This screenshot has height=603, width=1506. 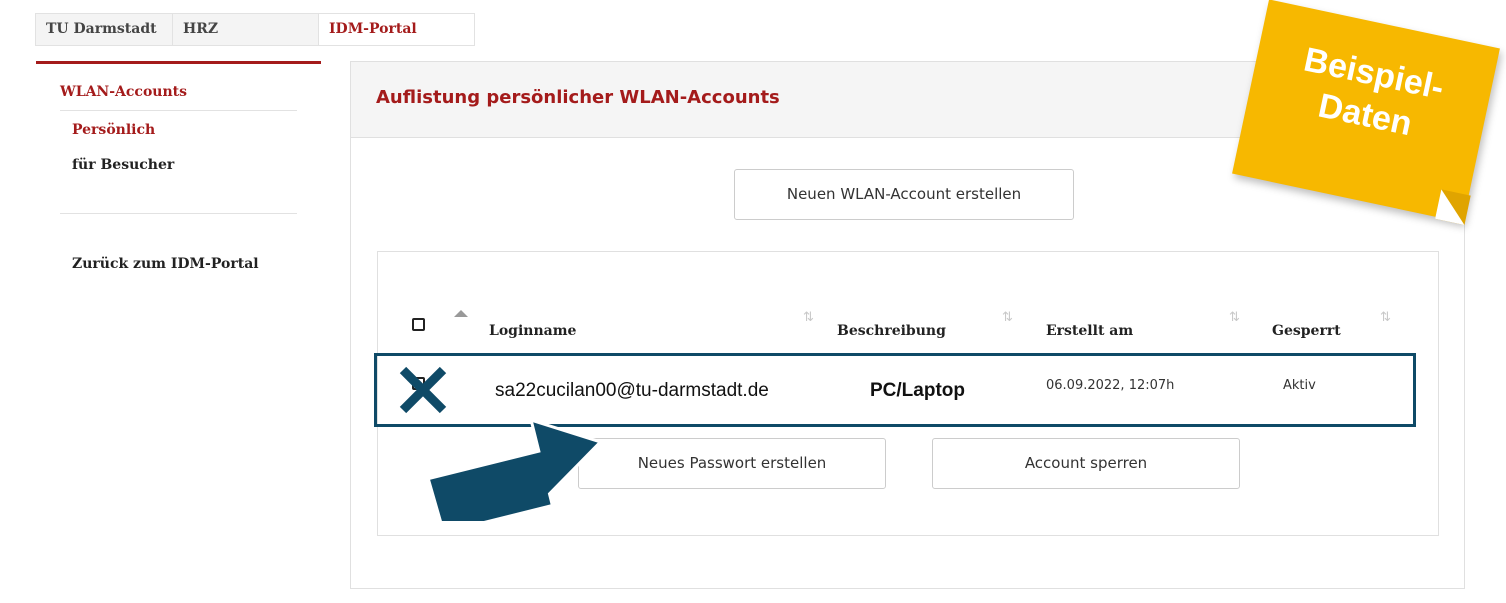 I want to click on sidebar-item-persoenlich: Persönlich, so click(x=113, y=130).